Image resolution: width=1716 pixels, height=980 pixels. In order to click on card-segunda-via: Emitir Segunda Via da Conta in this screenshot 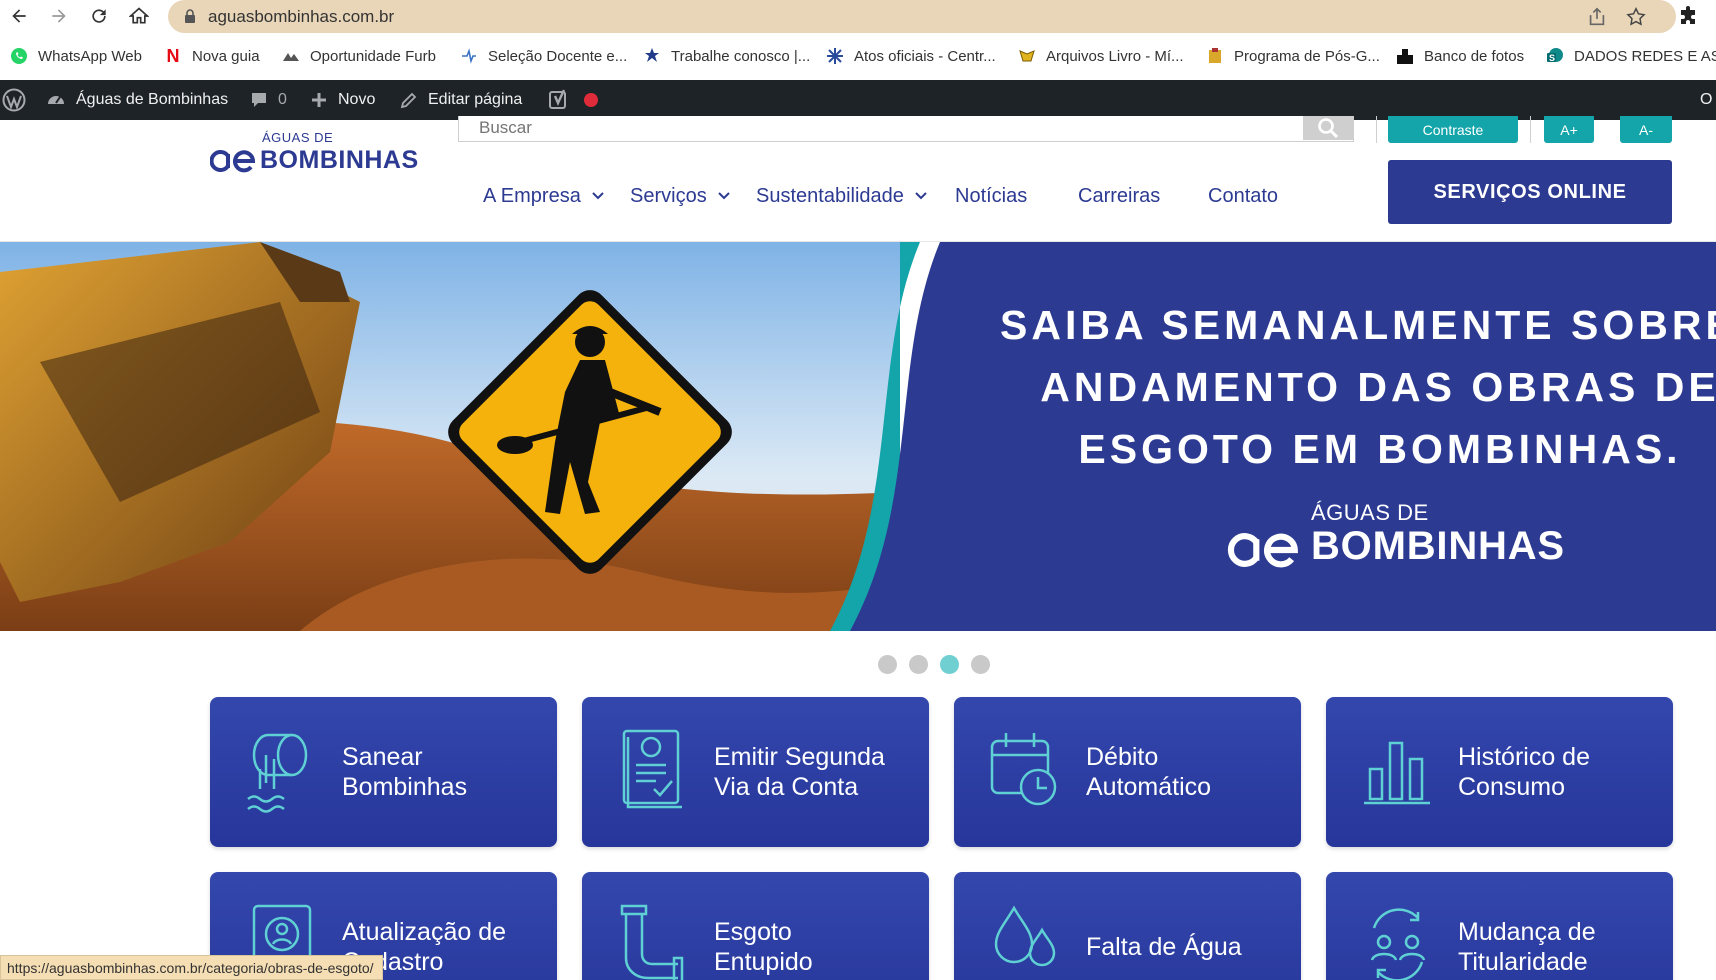, I will do `click(755, 772)`.